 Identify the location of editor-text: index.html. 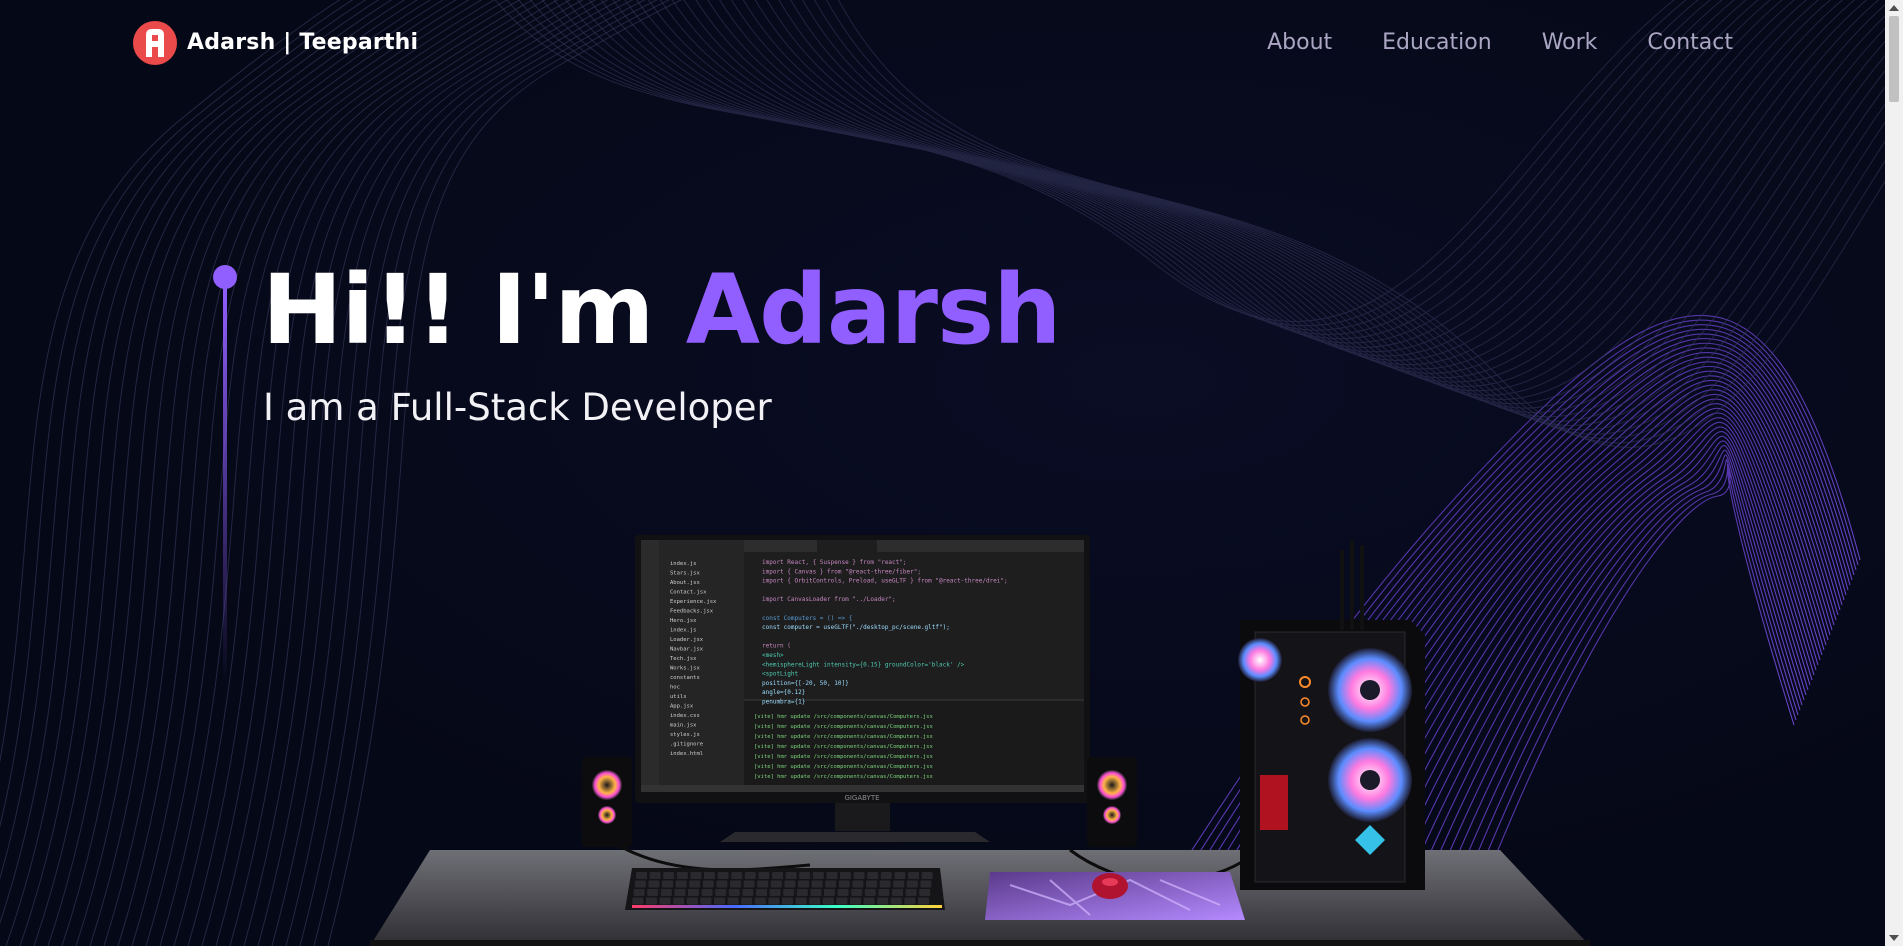
(686, 754).